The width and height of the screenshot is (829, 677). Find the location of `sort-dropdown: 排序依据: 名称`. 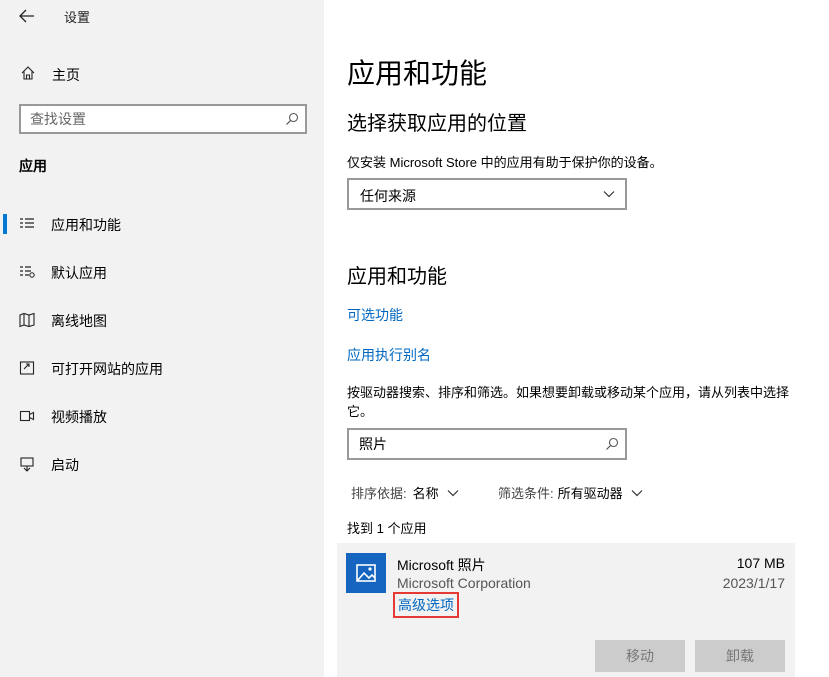

sort-dropdown: 排序依据: 名称 is located at coordinates (405, 492).